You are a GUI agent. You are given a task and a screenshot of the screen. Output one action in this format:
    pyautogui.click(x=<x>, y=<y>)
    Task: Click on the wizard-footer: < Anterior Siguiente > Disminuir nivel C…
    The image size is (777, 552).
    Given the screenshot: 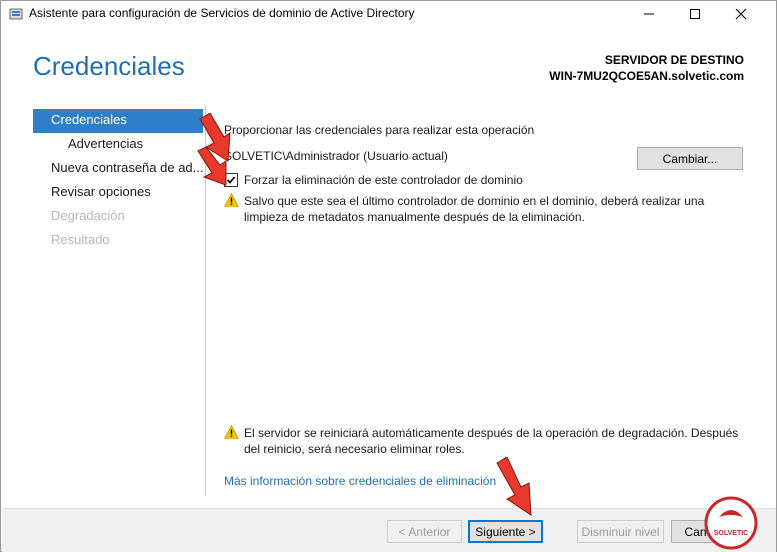 What is the action you would take?
    pyautogui.click(x=389, y=530)
    